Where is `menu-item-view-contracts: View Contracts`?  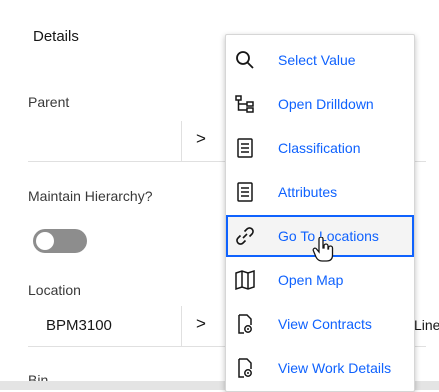 menu-item-view-contracts: View Contracts is located at coordinates (320, 324).